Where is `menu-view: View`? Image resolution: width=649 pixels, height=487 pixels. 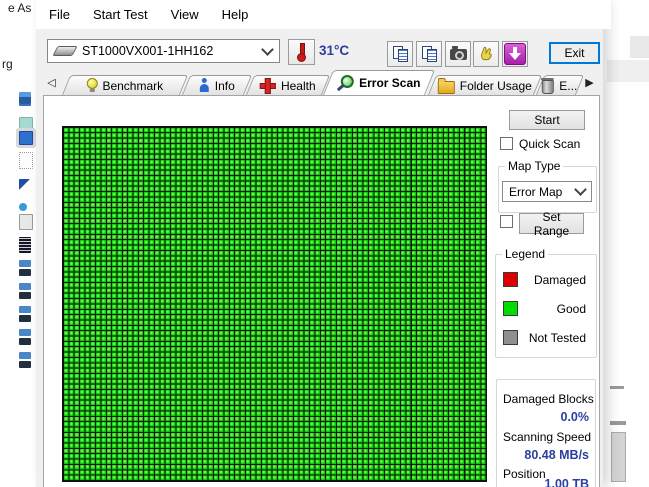 menu-view: View is located at coordinates (185, 14).